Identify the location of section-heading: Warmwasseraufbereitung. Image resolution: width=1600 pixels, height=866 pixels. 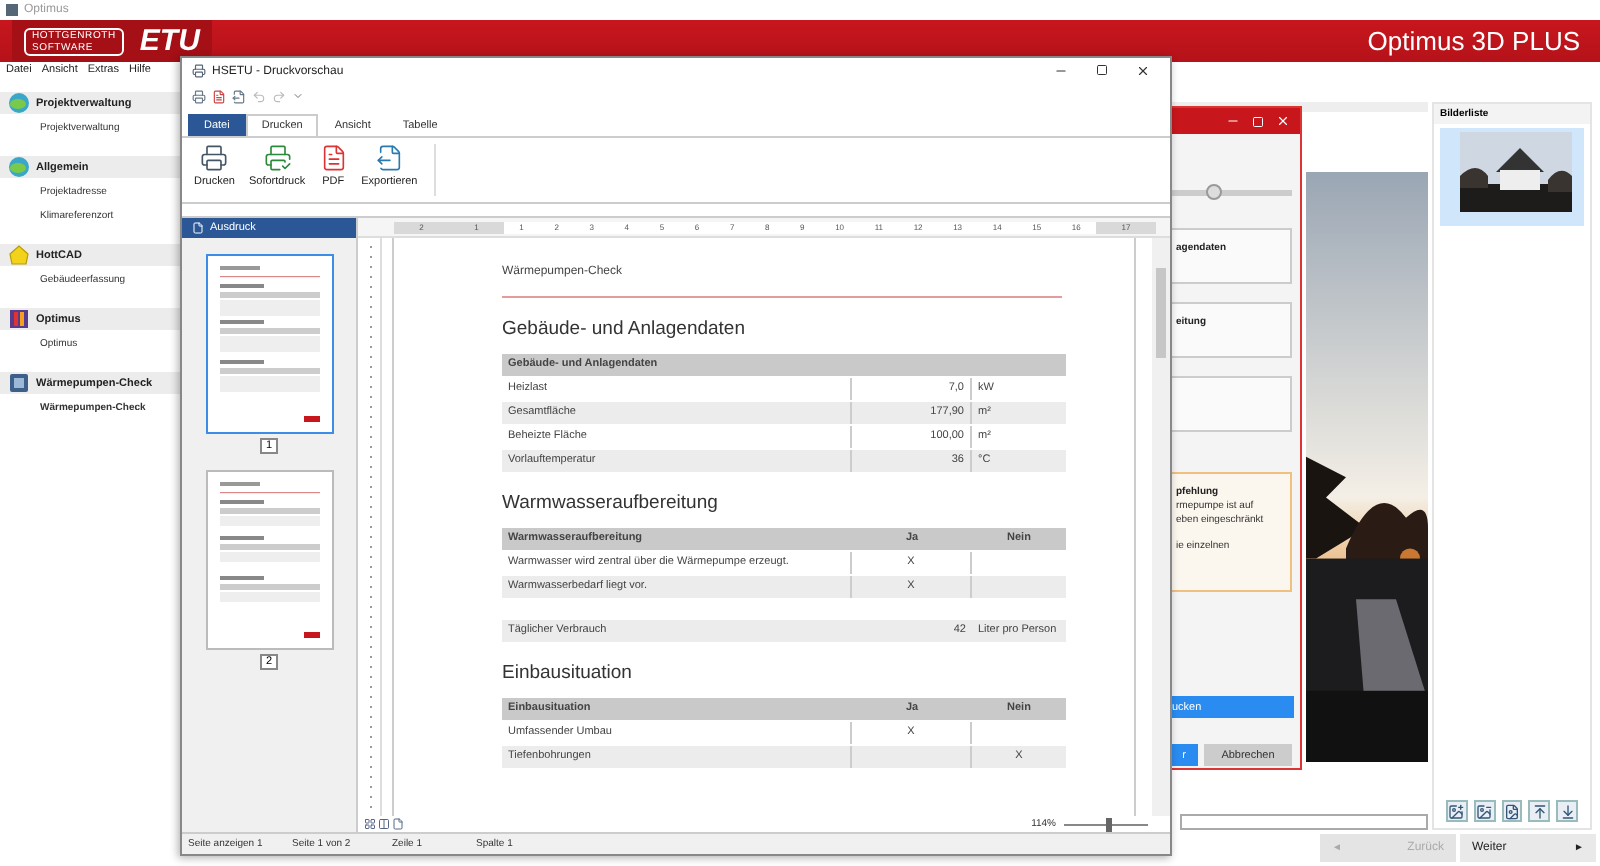
(611, 503).